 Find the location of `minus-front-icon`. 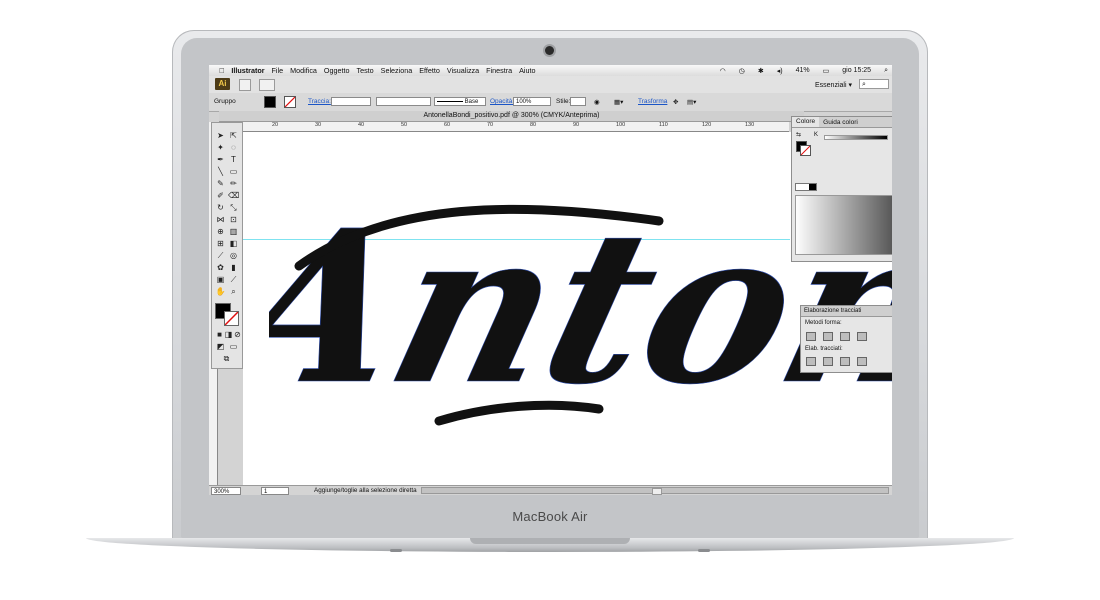

minus-front-icon is located at coordinates (828, 336).